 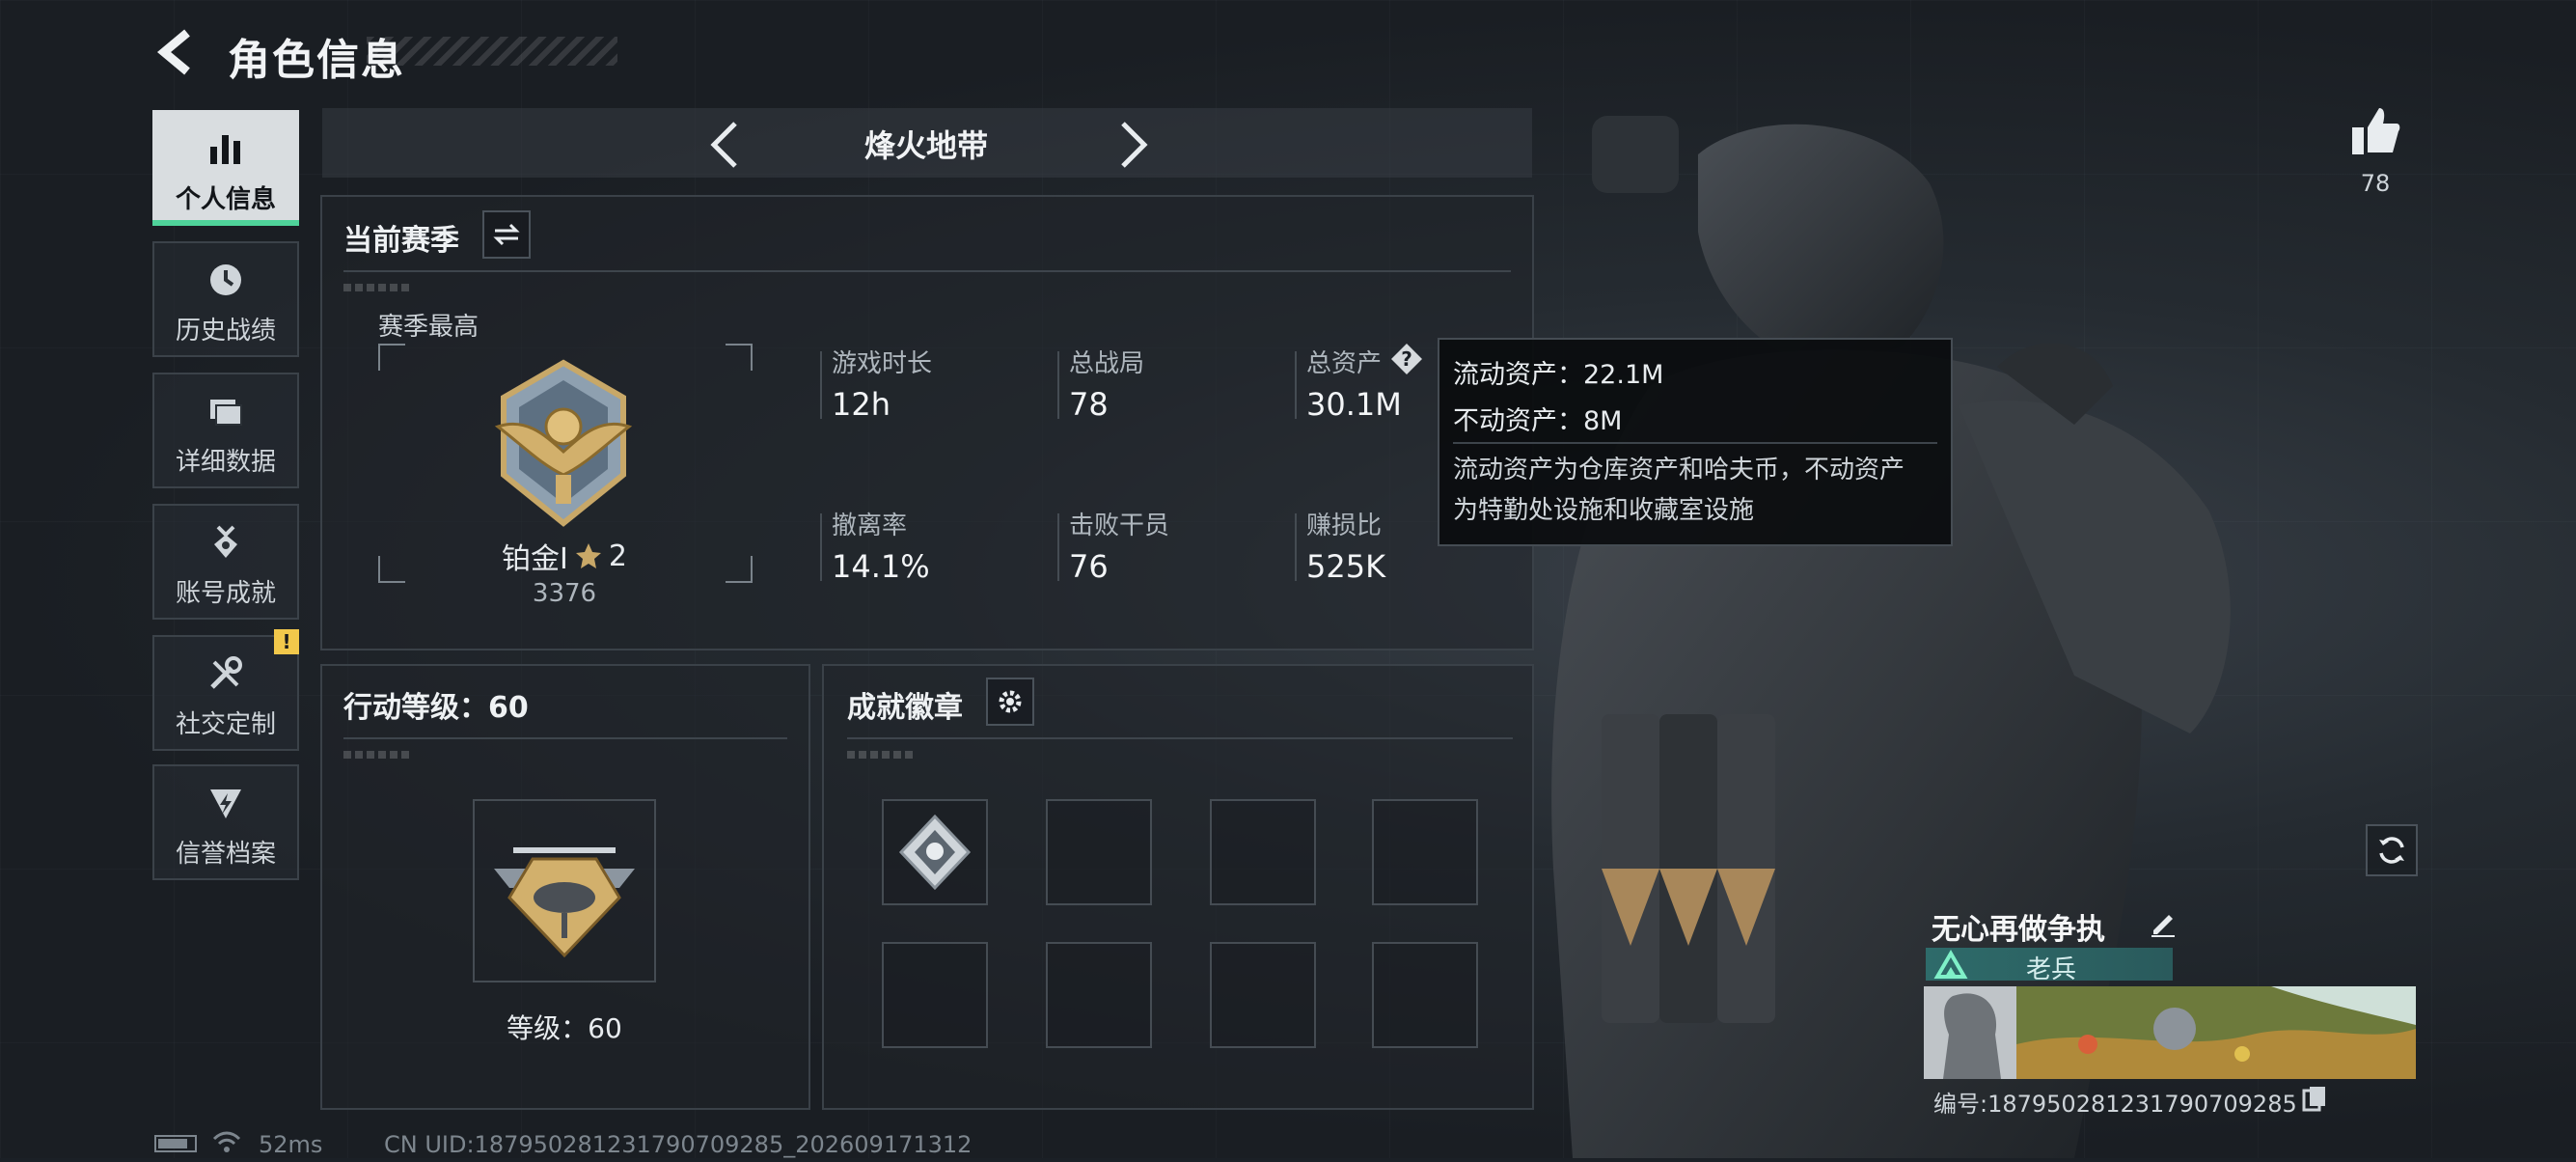 I want to click on rank-name: 铂金Ⅰ, so click(x=535, y=559).